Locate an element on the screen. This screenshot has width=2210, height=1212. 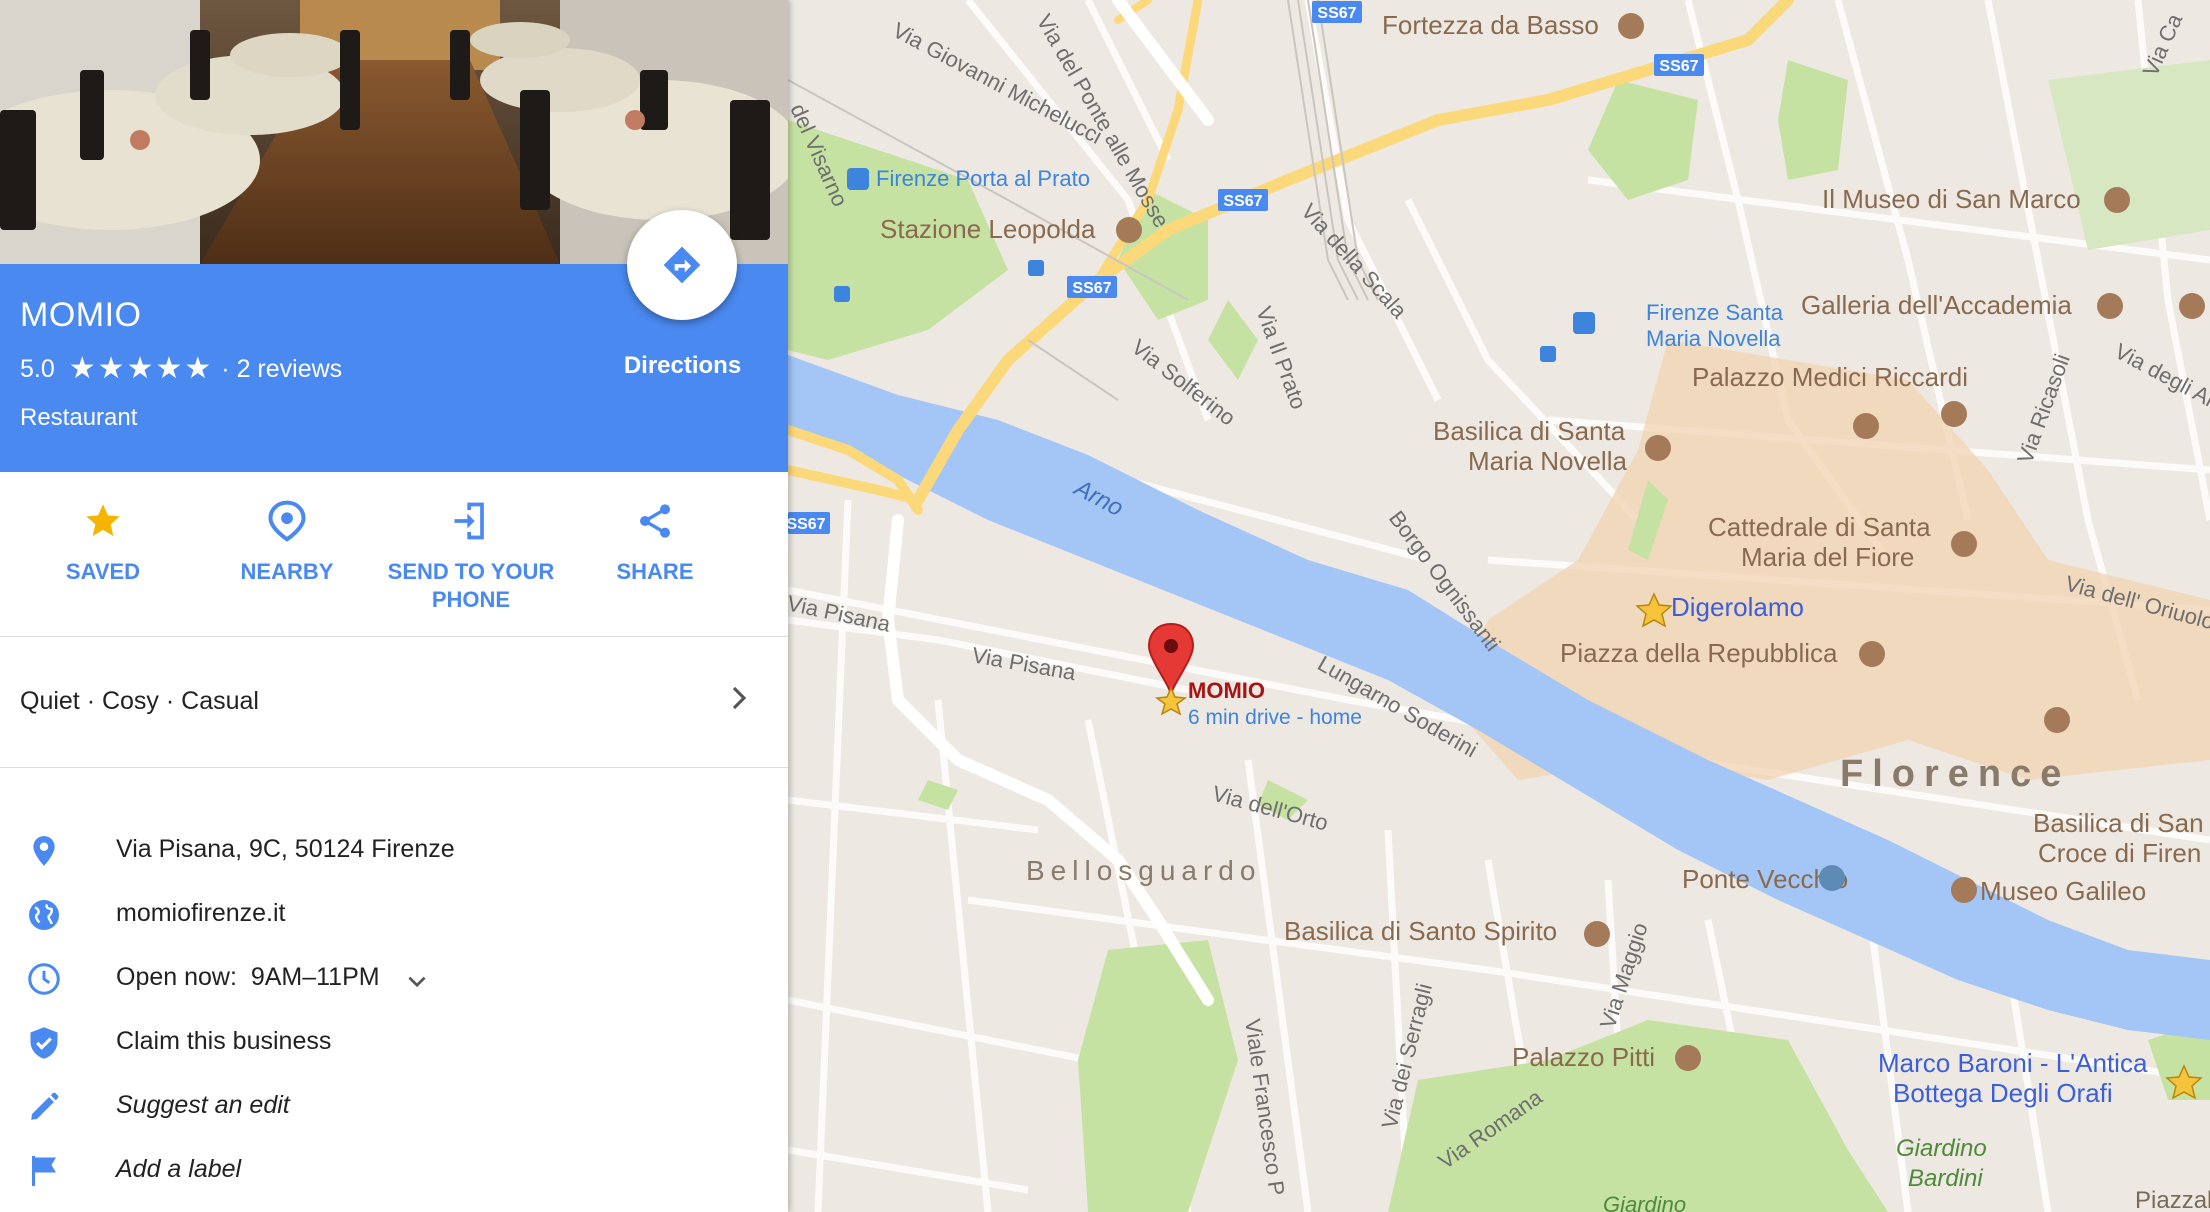
poi-label: Maria del Fiore is located at coordinates (1827, 557).